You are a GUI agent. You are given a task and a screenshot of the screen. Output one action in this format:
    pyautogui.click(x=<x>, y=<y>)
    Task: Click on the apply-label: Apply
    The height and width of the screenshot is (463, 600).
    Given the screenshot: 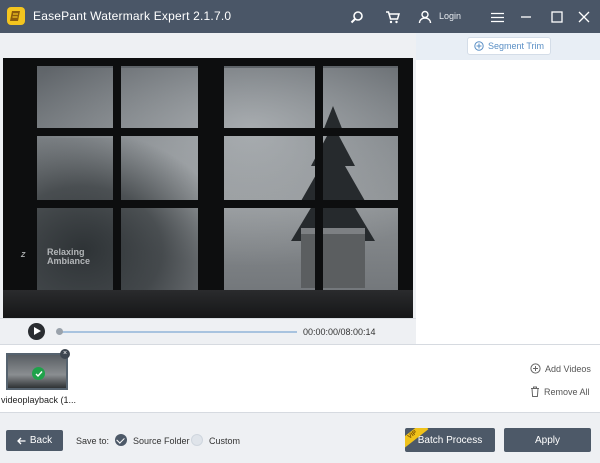 What is the action you would take?
    pyautogui.click(x=547, y=440)
    